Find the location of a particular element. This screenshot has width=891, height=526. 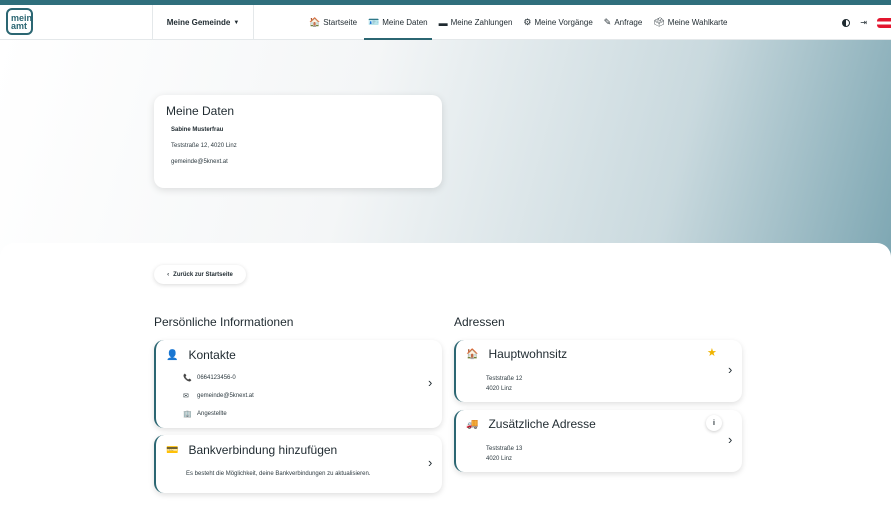

municipality-label: Meine Gemeinde is located at coordinates (198, 22).